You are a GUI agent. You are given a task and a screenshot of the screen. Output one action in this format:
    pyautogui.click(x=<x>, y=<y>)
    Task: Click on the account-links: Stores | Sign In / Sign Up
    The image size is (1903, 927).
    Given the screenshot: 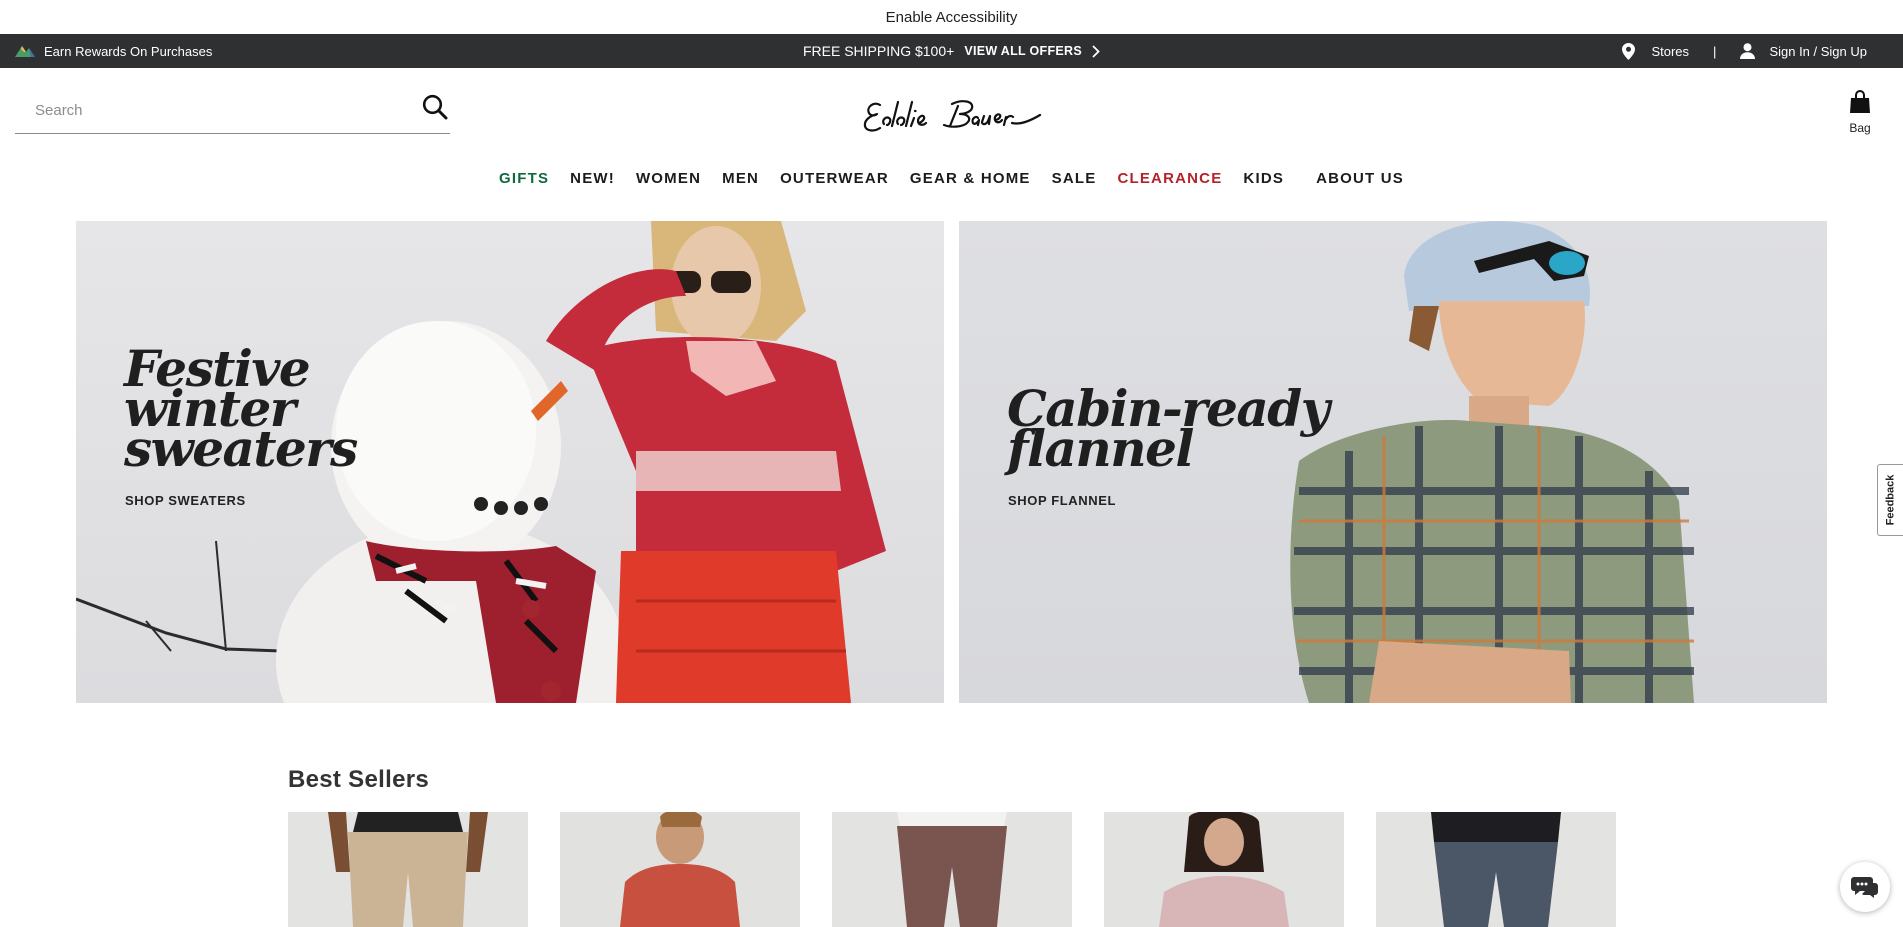 What is the action you would take?
    pyautogui.click(x=1744, y=51)
    